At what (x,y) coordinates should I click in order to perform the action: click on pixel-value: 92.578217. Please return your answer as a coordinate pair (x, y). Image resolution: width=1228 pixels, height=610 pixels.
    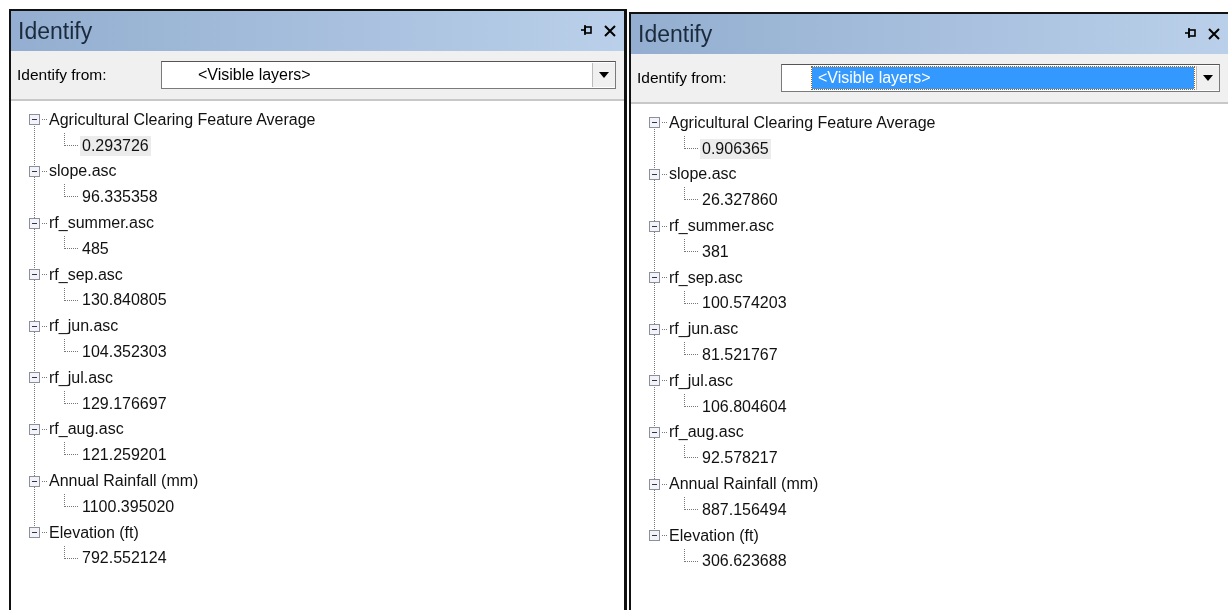
    Looking at the image, I should click on (740, 458).